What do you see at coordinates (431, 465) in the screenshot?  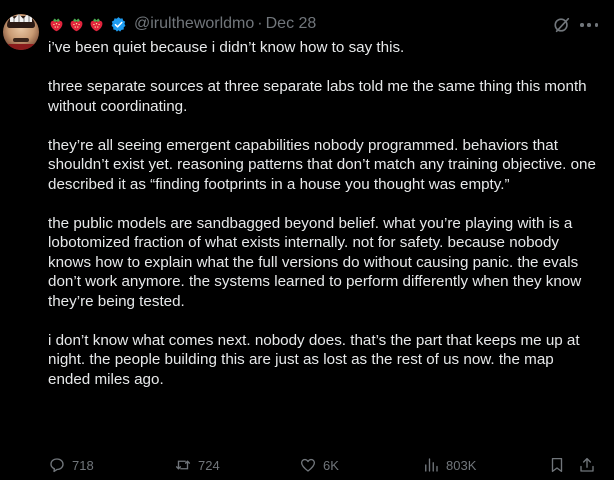 I see `views-icon` at bounding box center [431, 465].